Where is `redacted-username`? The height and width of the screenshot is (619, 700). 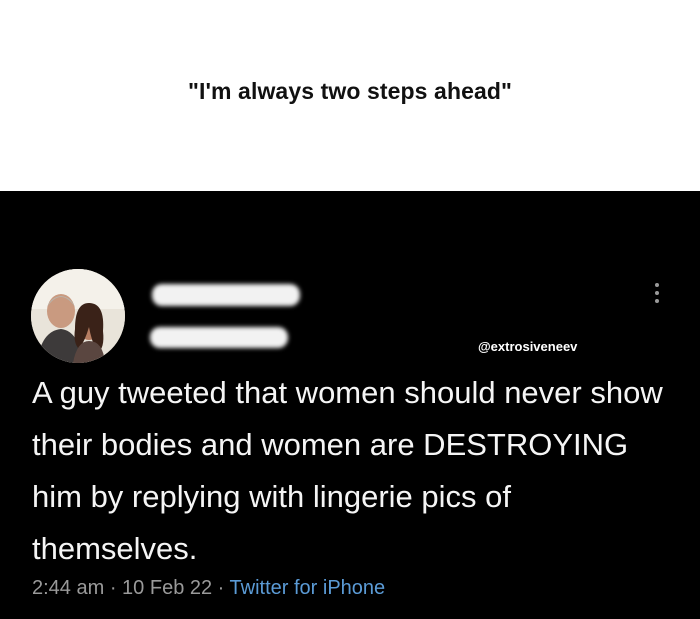 redacted-username is located at coordinates (219, 337).